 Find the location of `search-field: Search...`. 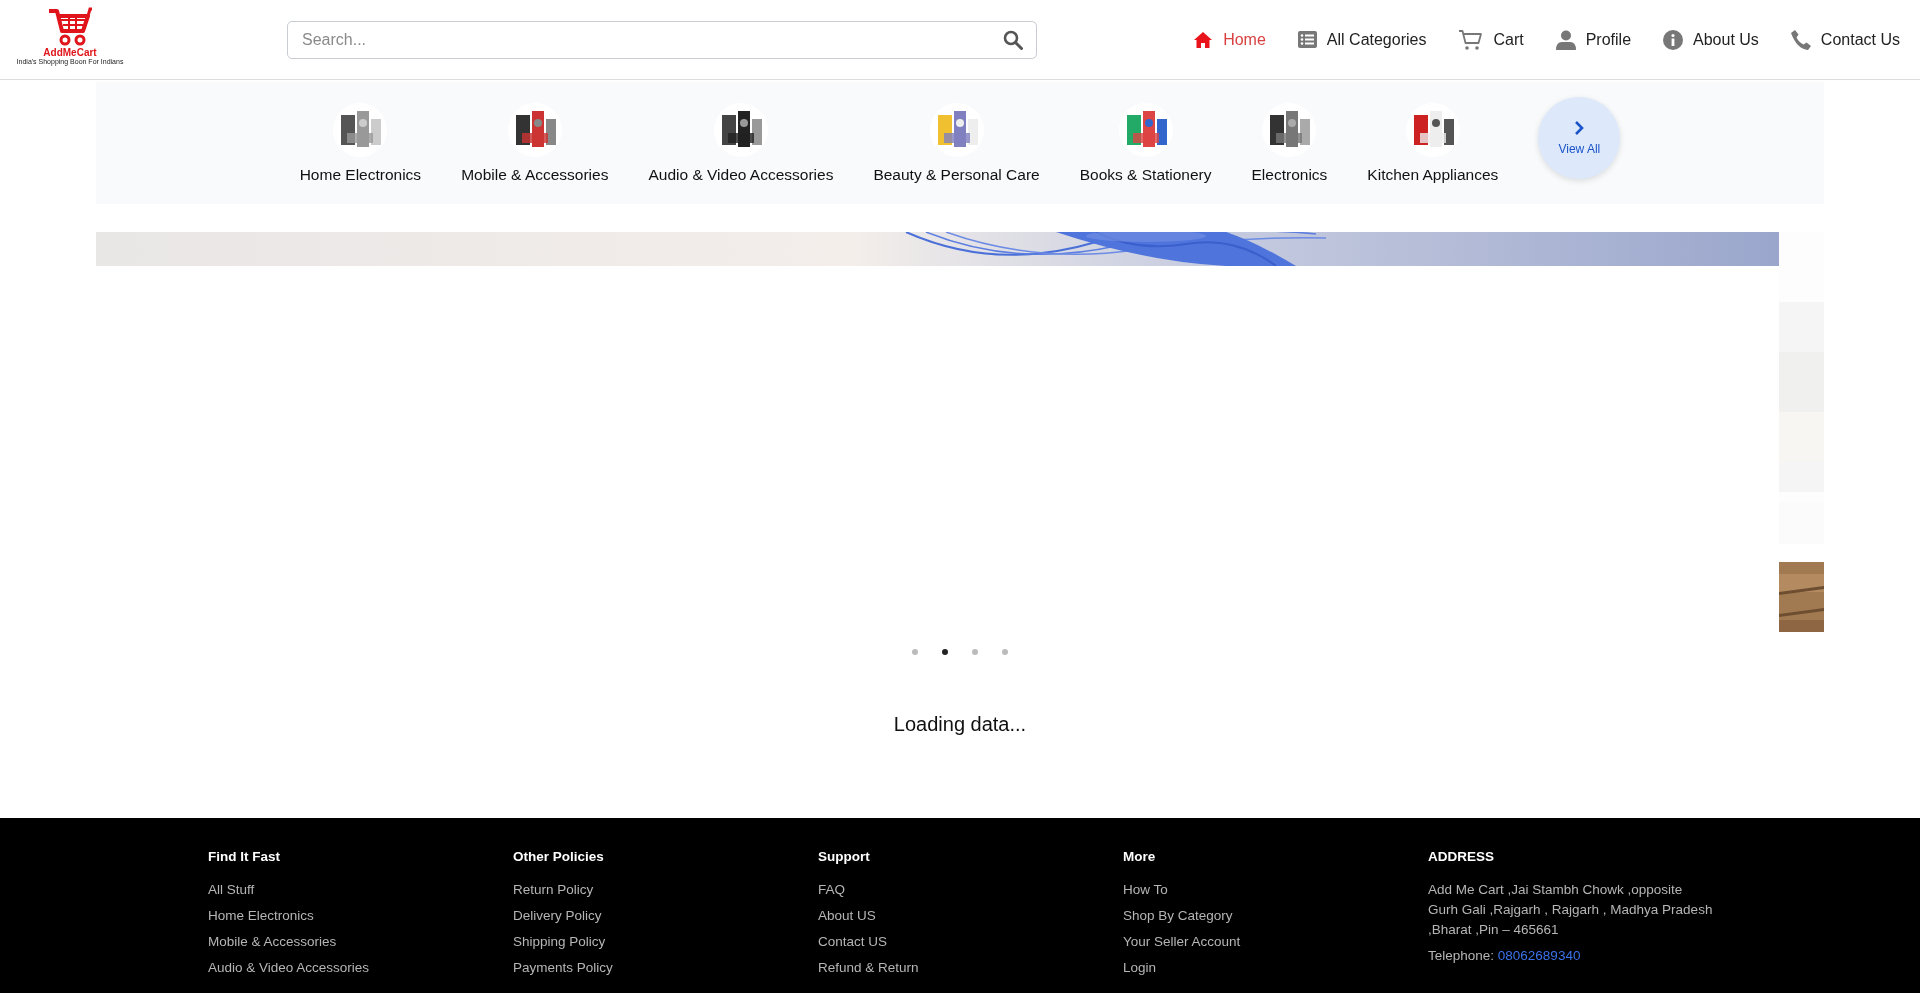

search-field: Search... is located at coordinates (662, 39).